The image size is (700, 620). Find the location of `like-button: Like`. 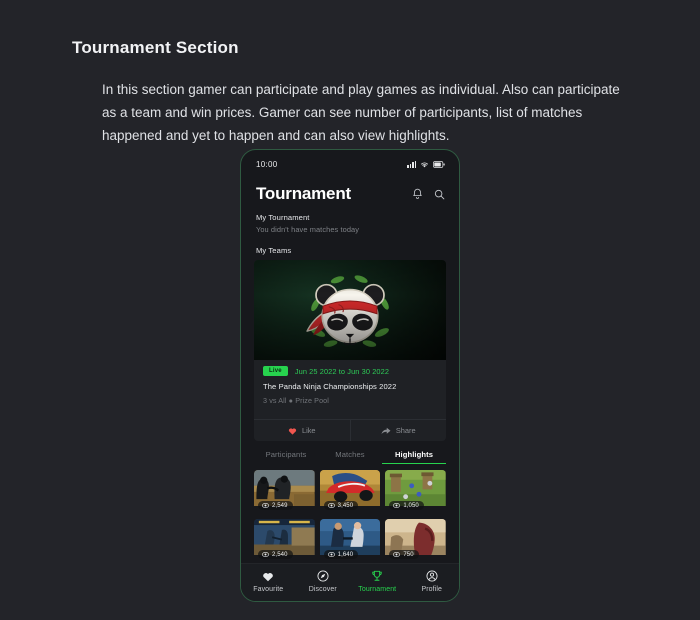

like-button: Like is located at coordinates (302, 430).